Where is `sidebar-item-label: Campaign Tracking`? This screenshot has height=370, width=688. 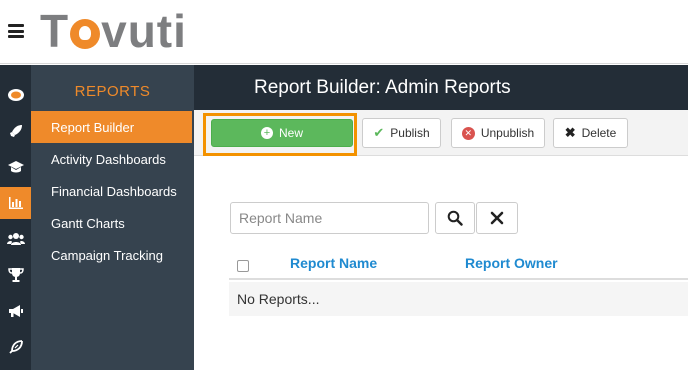 sidebar-item-label: Campaign Tracking is located at coordinates (107, 255).